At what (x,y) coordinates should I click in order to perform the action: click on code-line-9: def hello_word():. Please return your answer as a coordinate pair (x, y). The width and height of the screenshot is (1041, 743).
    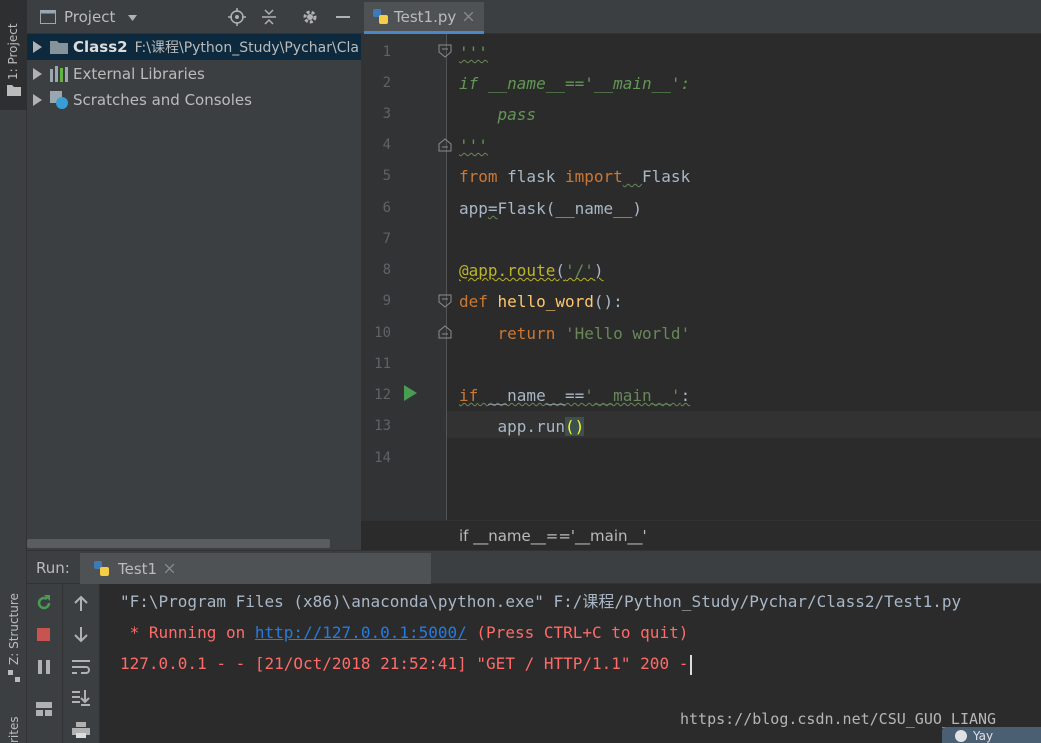
    Looking at the image, I should click on (541, 301).